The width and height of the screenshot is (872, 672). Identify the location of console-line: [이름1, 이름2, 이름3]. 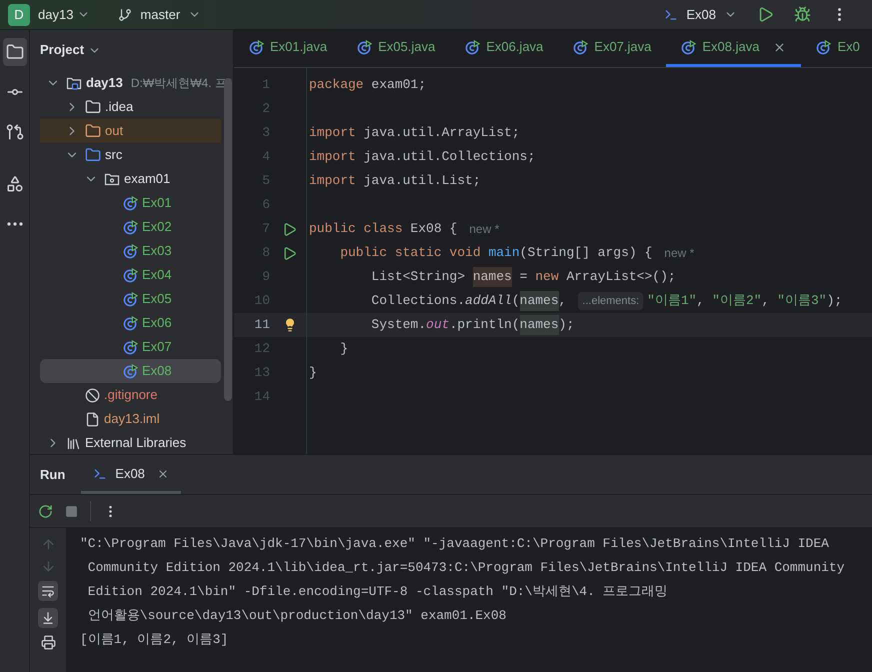
(155, 640).